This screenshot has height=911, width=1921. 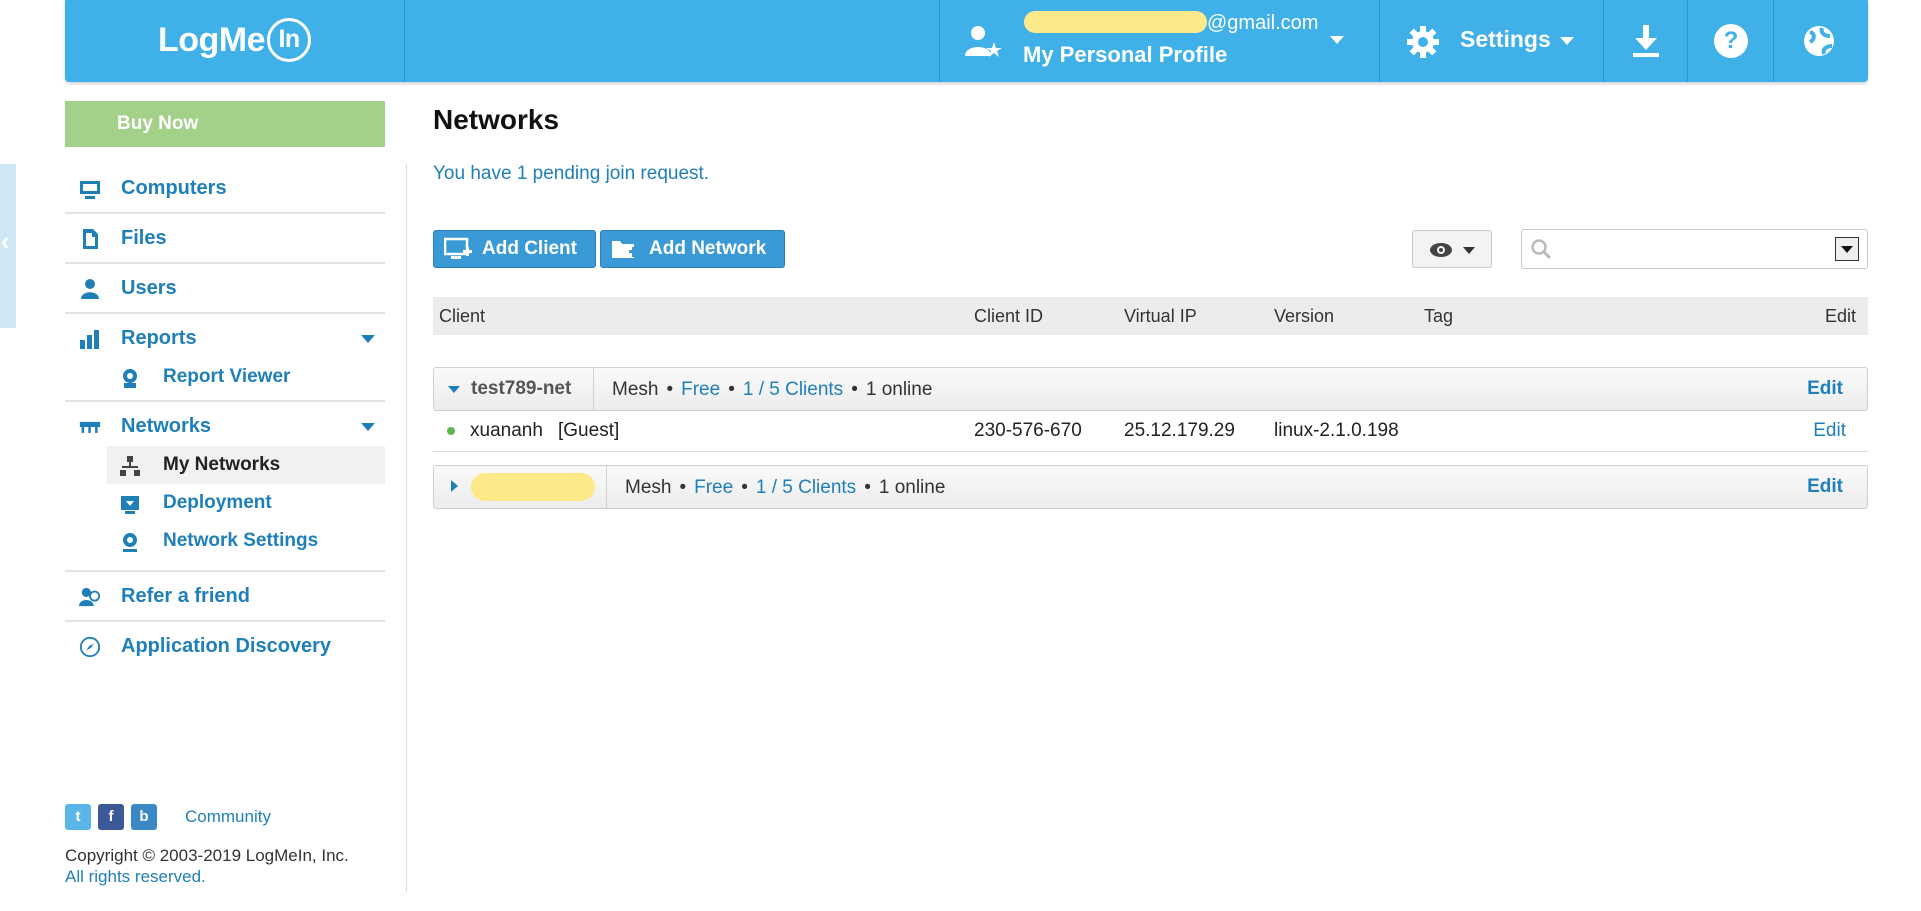 I want to click on redacted-email, so click(x=1115, y=22).